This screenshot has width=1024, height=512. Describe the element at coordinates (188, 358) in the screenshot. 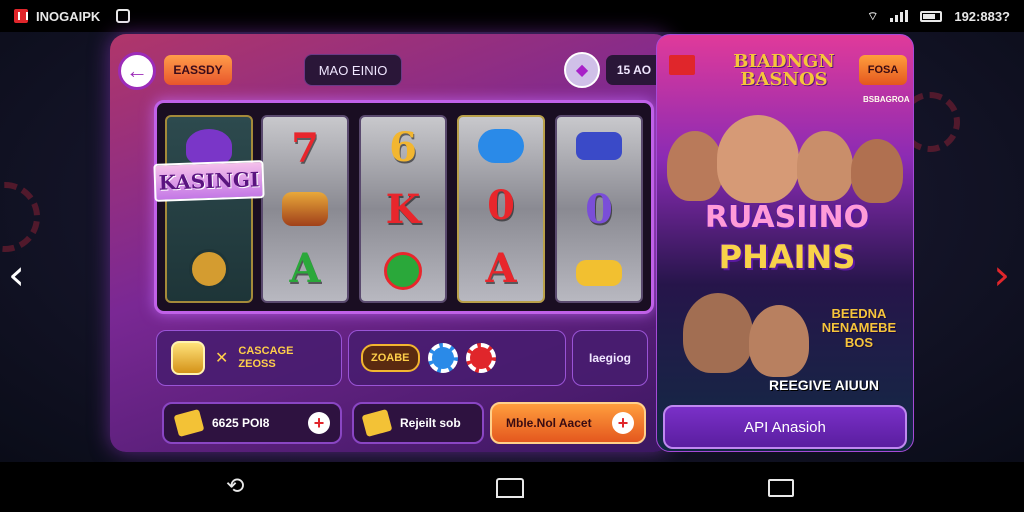

I see `gold-ingot-icon` at that location.